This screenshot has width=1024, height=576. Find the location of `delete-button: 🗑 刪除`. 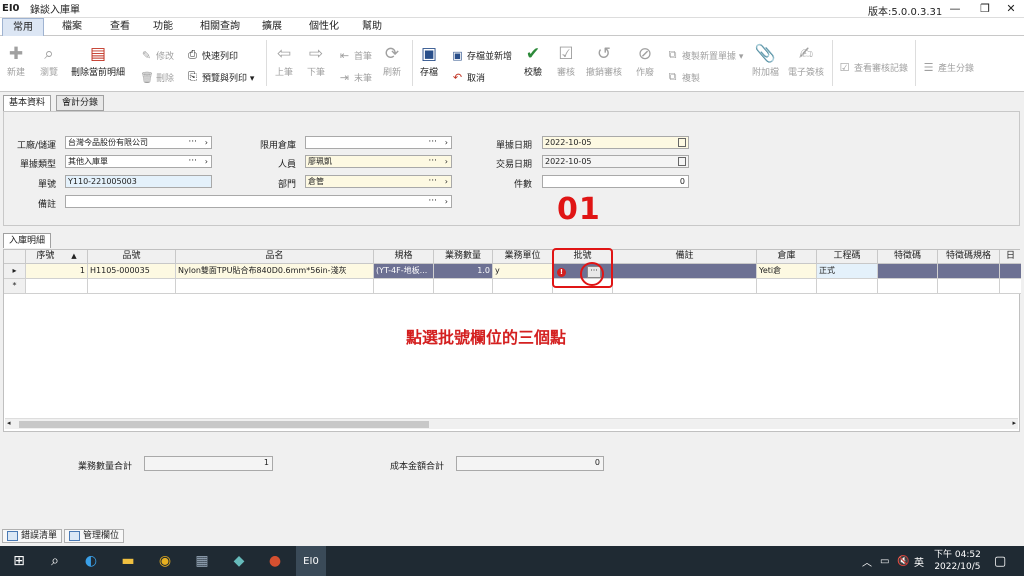

delete-button: 🗑 刪除 is located at coordinates (157, 77).